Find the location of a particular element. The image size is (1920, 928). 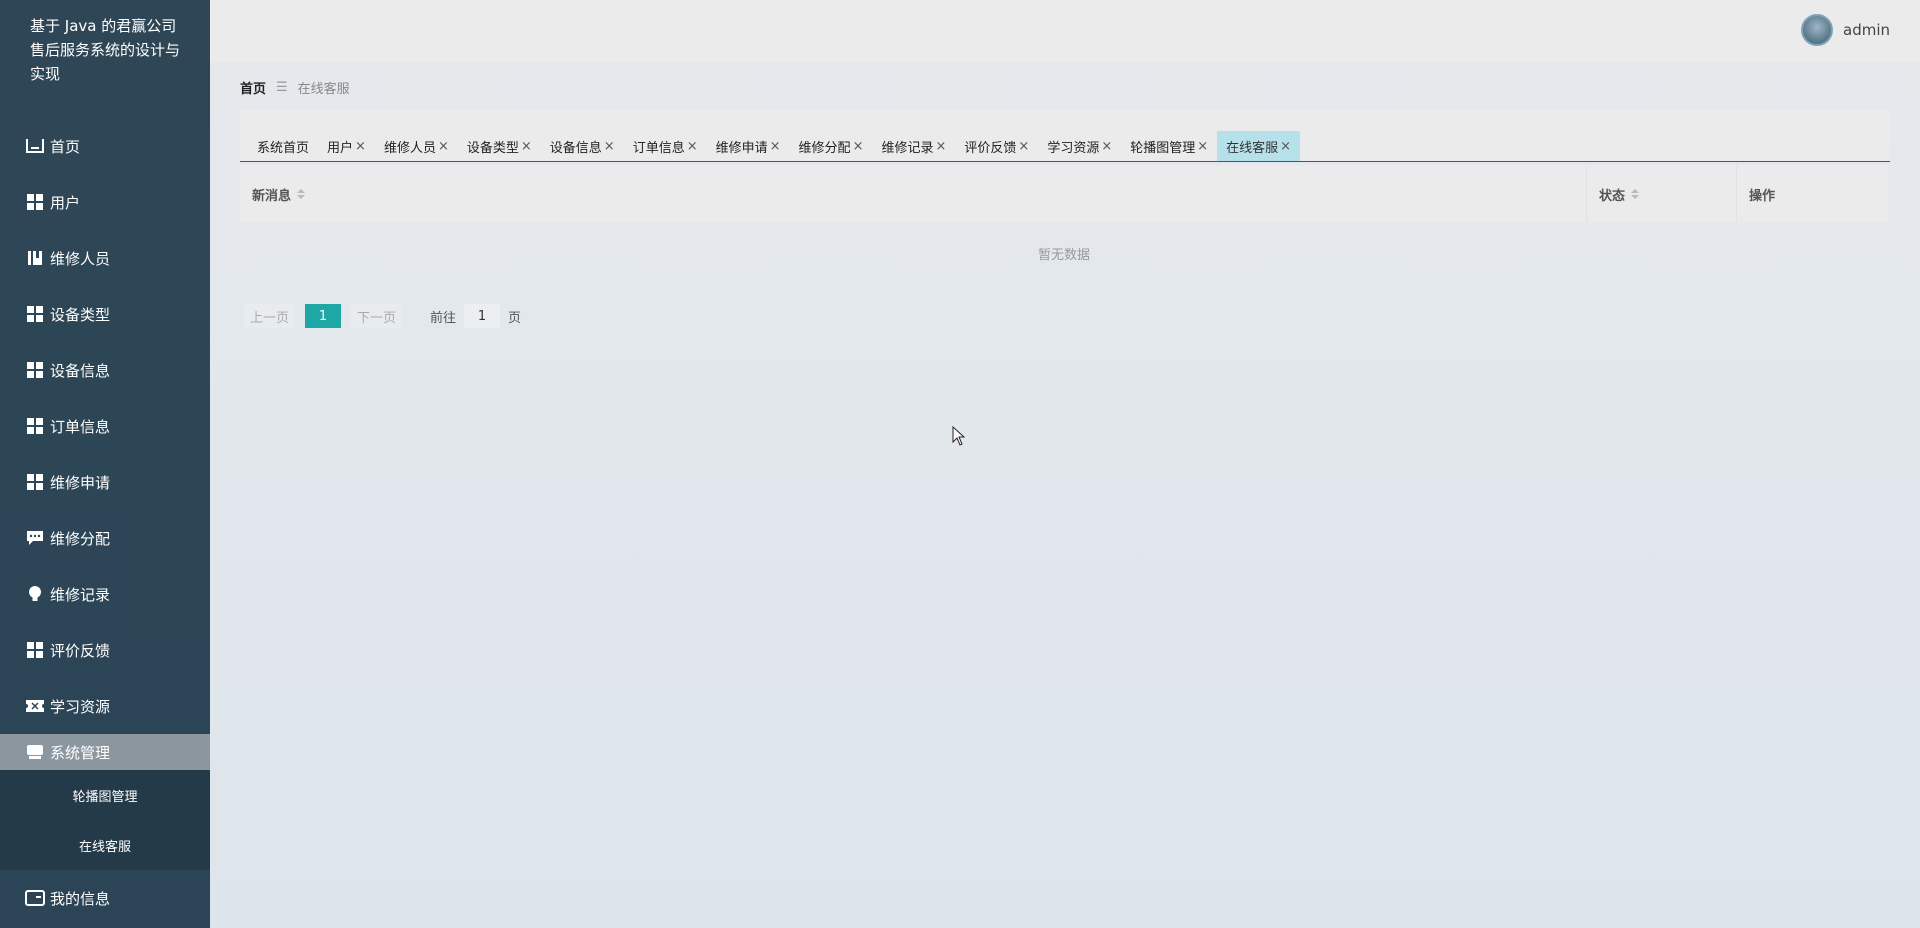

goto-page-input is located at coordinates (482, 316).